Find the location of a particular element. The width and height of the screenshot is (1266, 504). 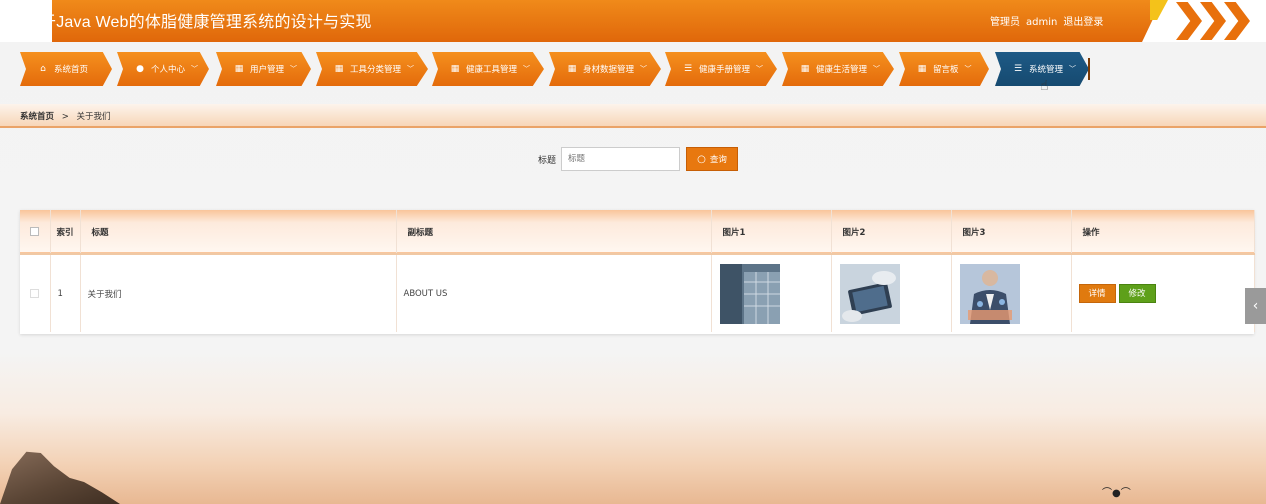

nav-item-body-data: ▦ 身材数据管理 ﹀ is located at coordinates (605, 69).